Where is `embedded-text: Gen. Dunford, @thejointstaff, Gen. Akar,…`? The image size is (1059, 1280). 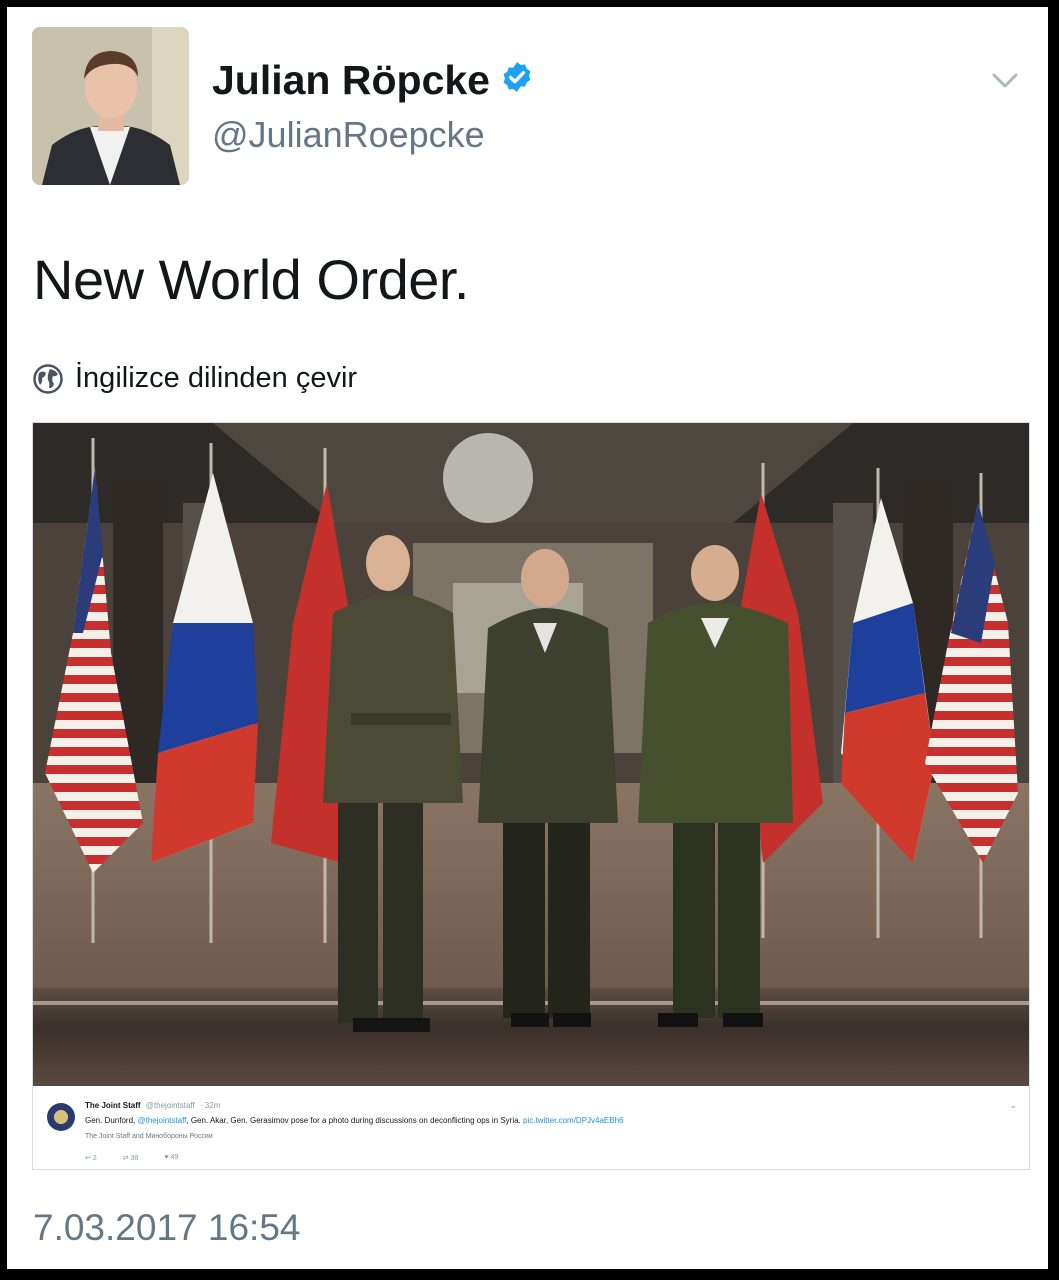 embedded-text: Gen. Dunford, @thejointstaff, Gen. Akar,… is located at coordinates (354, 1120).